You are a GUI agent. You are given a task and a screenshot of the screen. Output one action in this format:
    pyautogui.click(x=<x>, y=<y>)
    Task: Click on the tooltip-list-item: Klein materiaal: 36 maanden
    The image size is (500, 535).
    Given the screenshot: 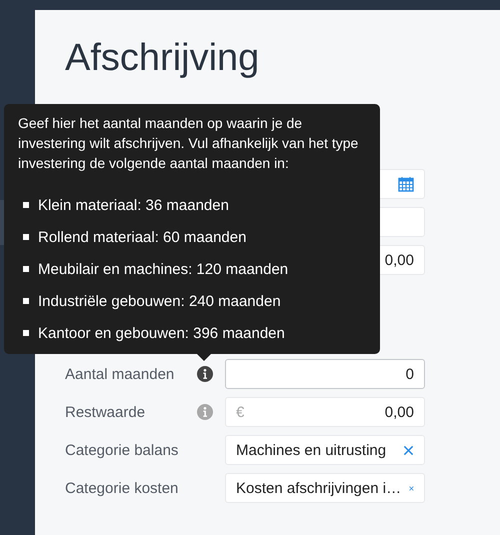 What is the action you would take?
    pyautogui.click(x=133, y=205)
    